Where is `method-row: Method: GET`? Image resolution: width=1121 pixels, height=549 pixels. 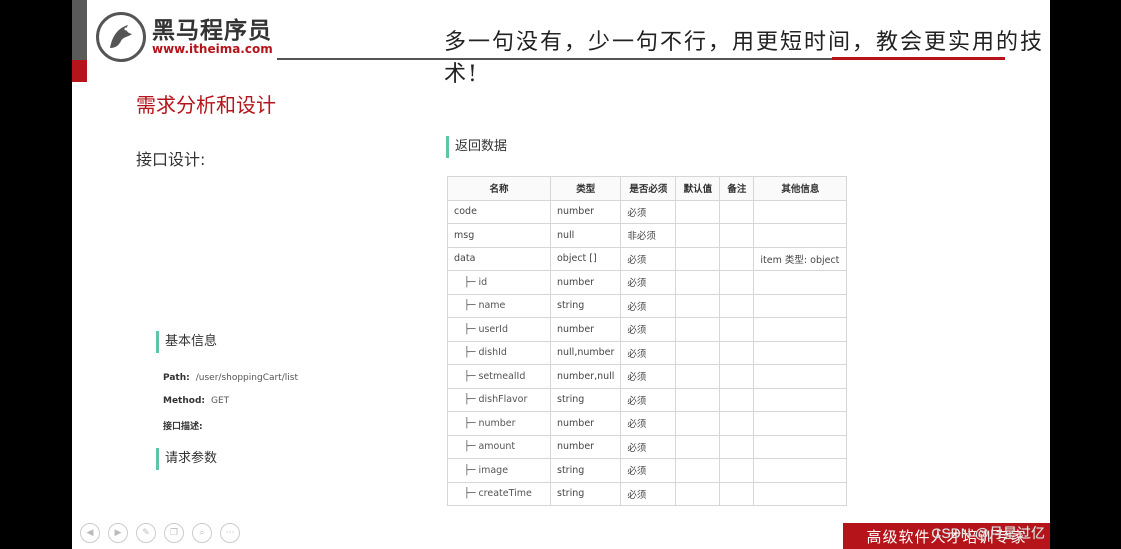 method-row: Method: GET is located at coordinates (196, 401).